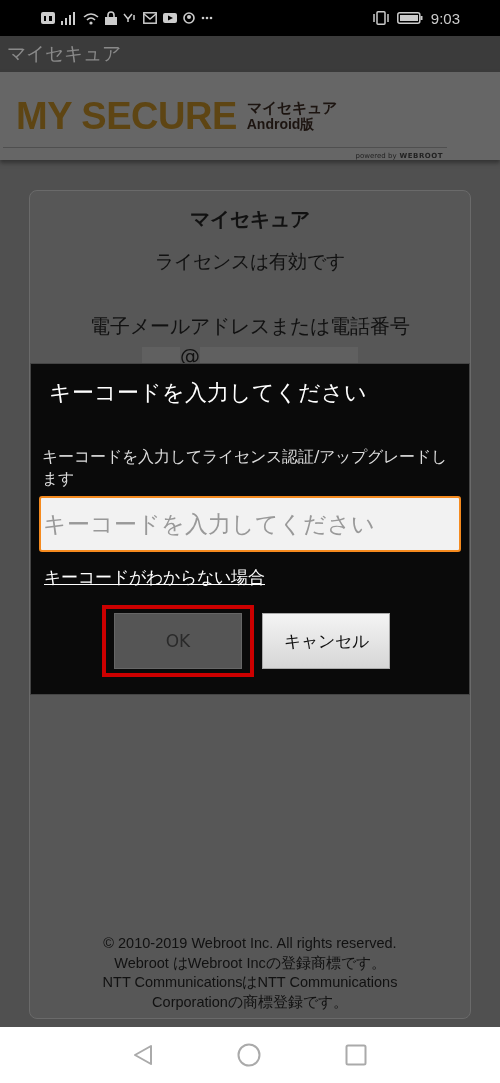 Image resolution: width=500 pixels, height=1083 pixels. I want to click on recents-icon, so click(356, 1055).